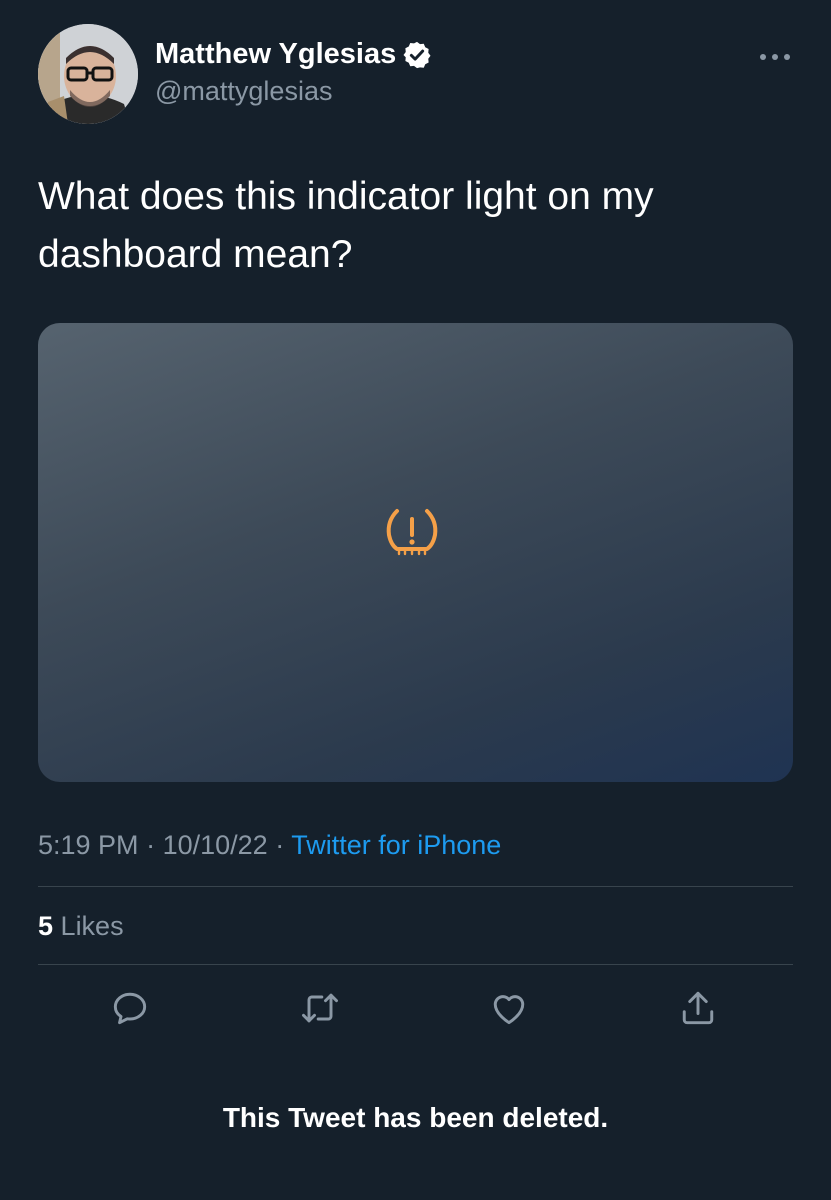  I want to click on share-icon, so click(698, 1008).